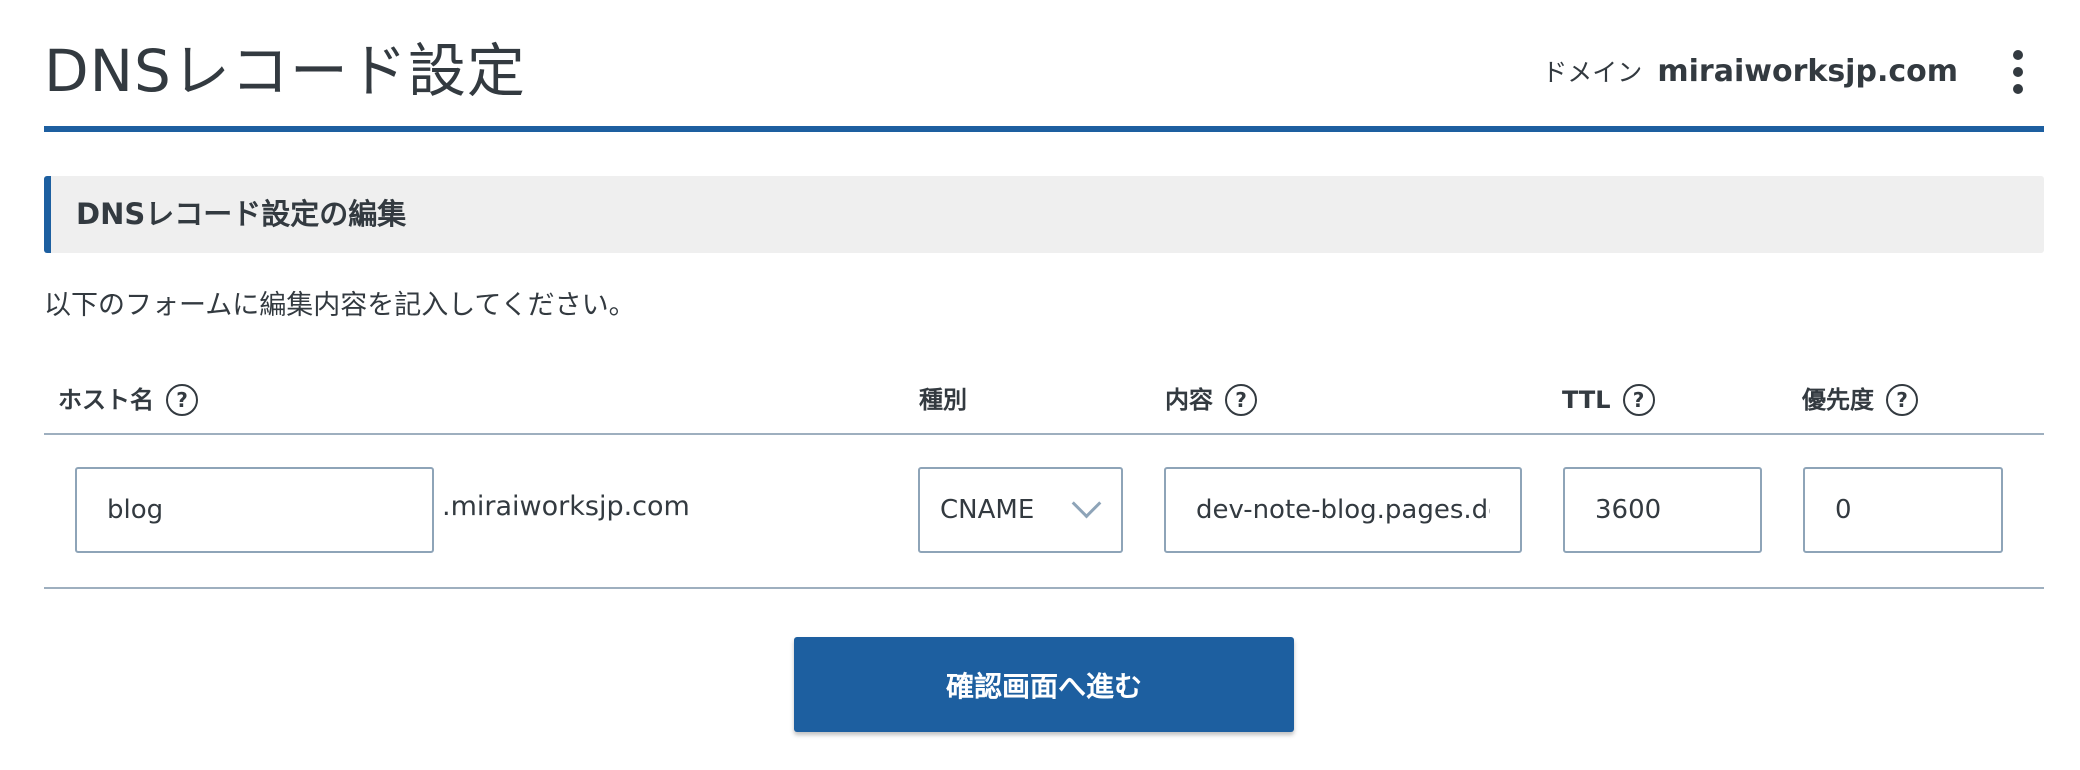 The width and height of the screenshot is (2080, 770). What do you see at coordinates (1807, 71) in the screenshot?
I see `domain-value: miraiworksjp.com` at bounding box center [1807, 71].